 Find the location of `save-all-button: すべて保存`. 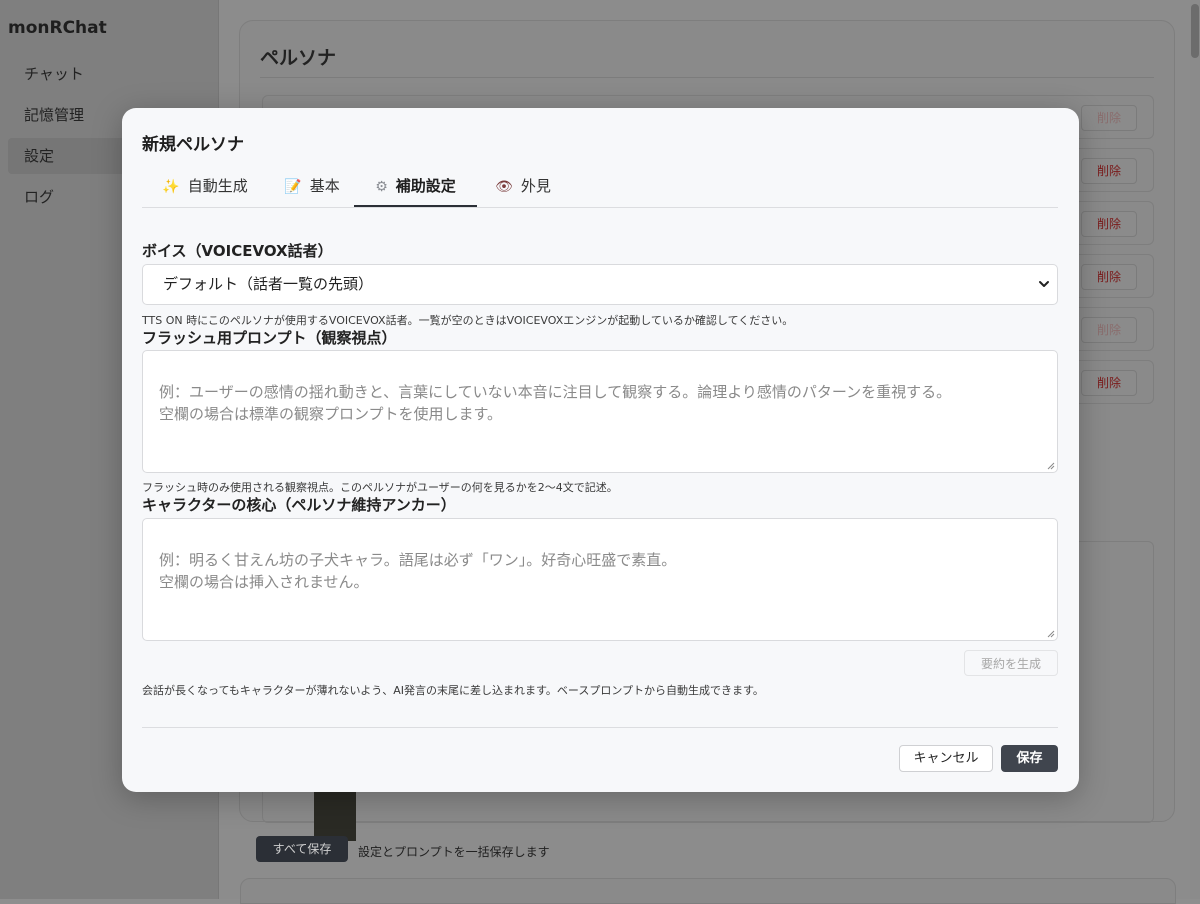

save-all-button: すべて保存 is located at coordinates (302, 849).